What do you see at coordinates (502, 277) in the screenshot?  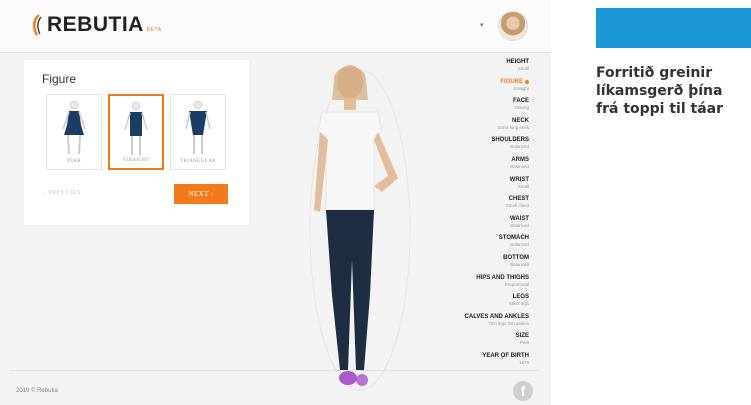 I see `sidebar-item-name: HIPS AND THIGHS` at bounding box center [502, 277].